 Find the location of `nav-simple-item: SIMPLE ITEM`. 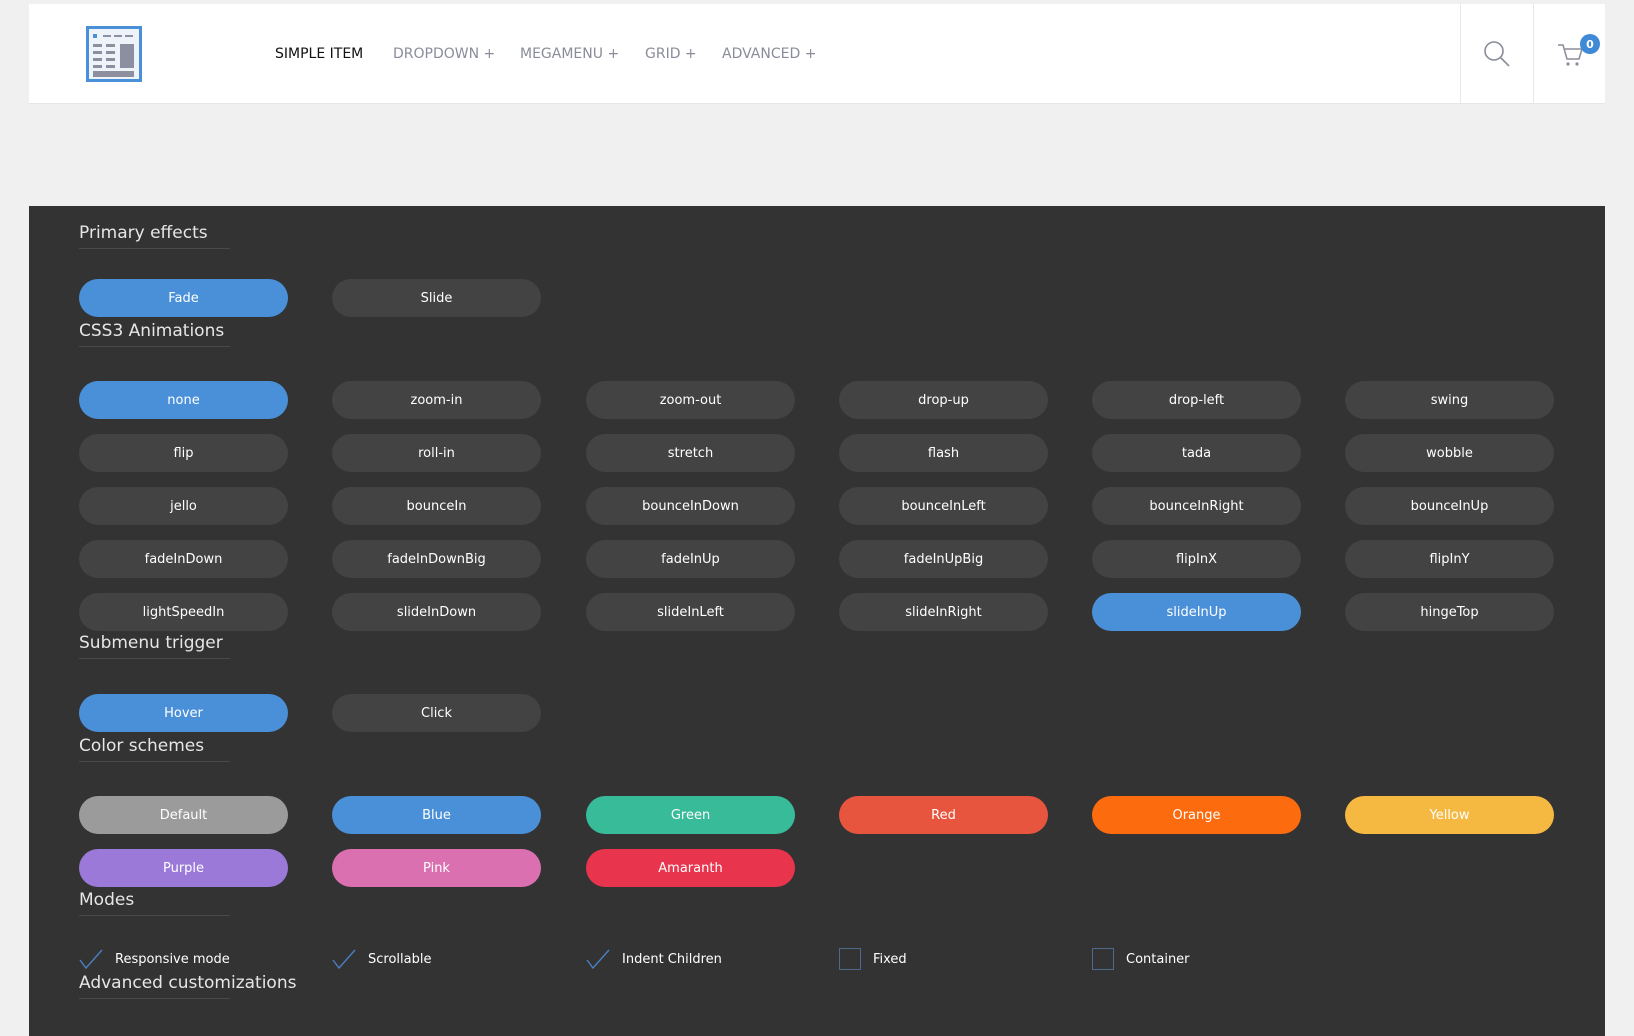

nav-simple-item: SIMPLE ITEM is located at coordinates (319, 54).